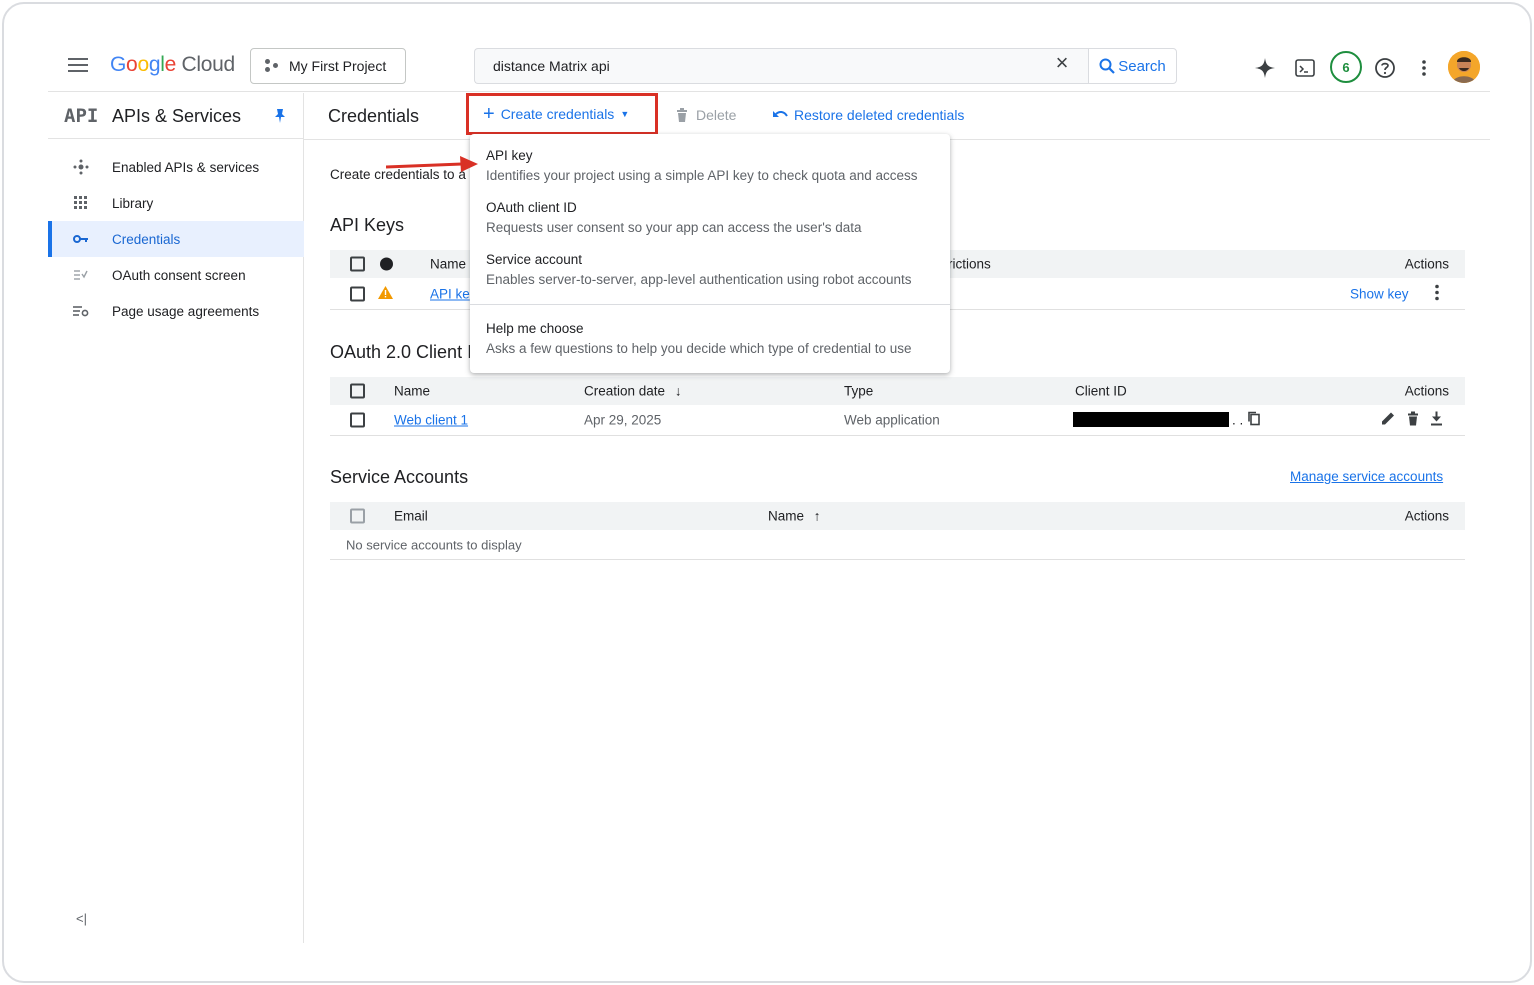 The image size is (1534, 985). Describe the element at coordinates (868, 115) in the screenshot. I see `restore-deleted-credentials-button: Restore deleted credentials` at that location.